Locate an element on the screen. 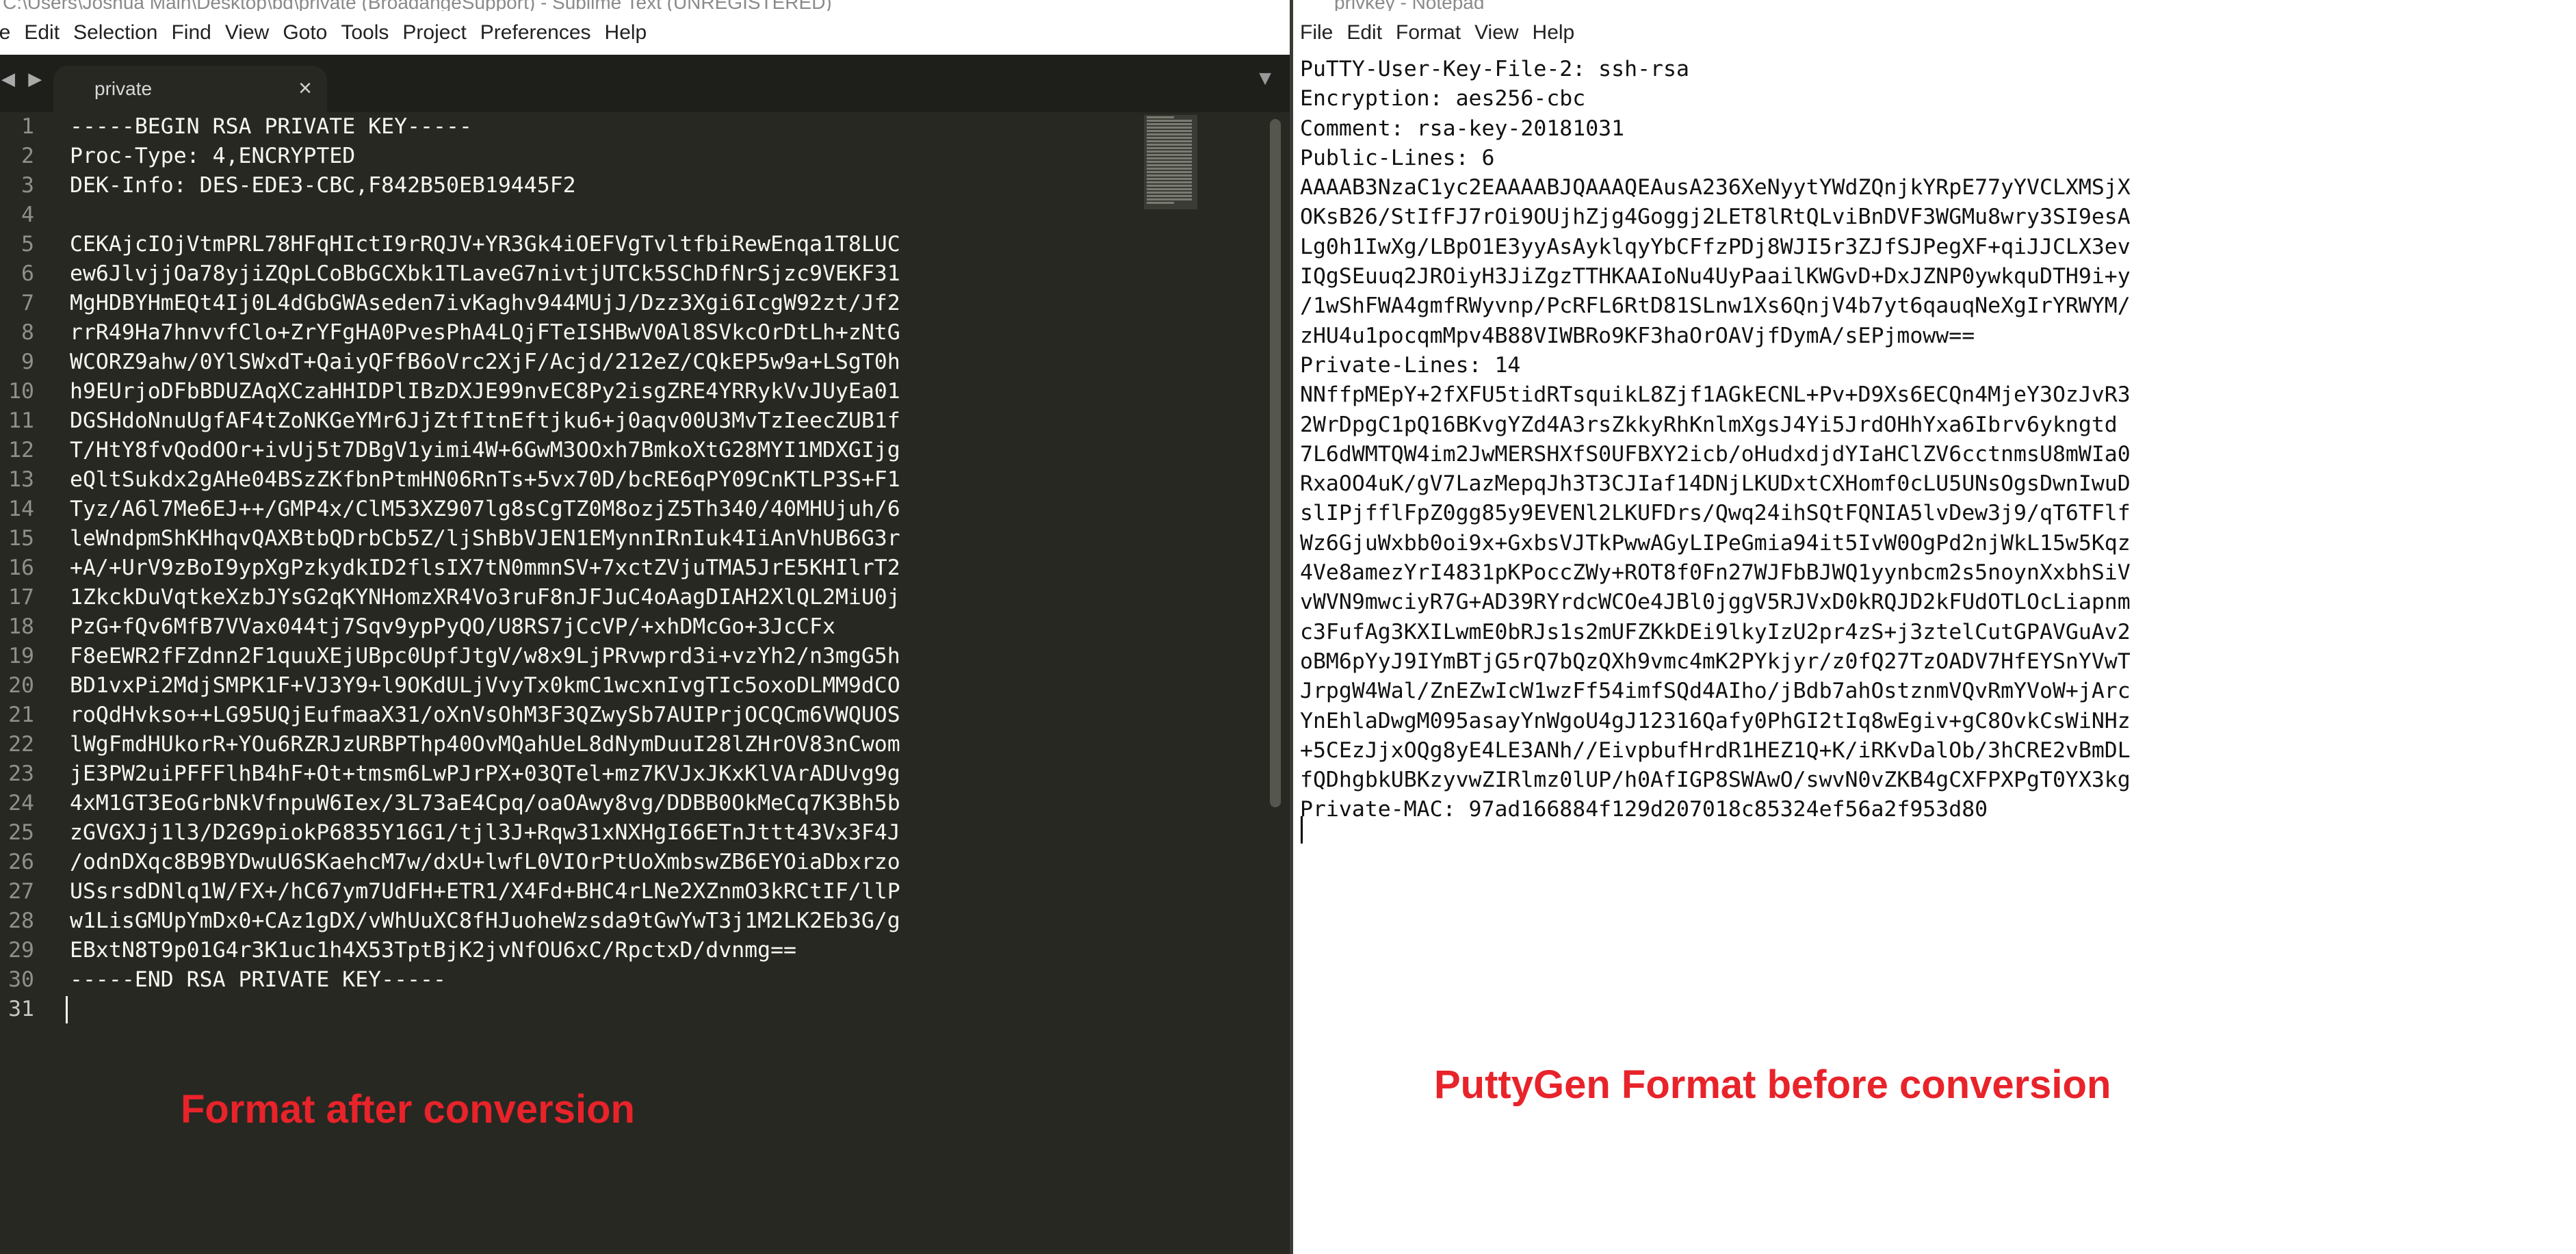 This screenshot has width=2576, height=1254. menu-tools: Tools is located at coordinates (365, 32).